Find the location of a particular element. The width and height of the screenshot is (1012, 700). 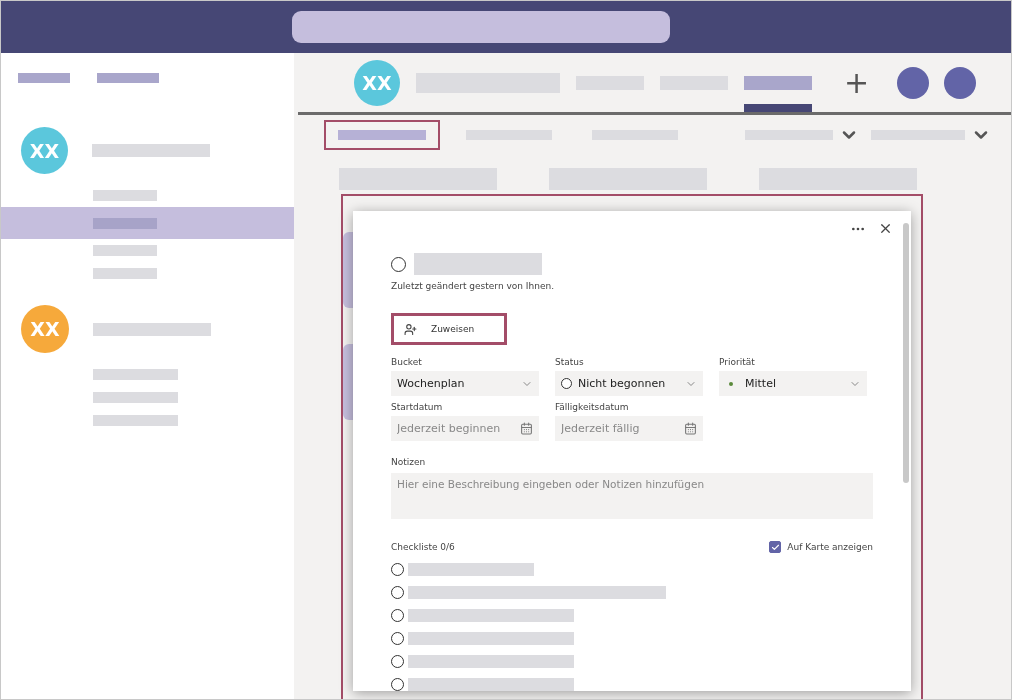

field-label: Status is located at coordinates (570, 362).